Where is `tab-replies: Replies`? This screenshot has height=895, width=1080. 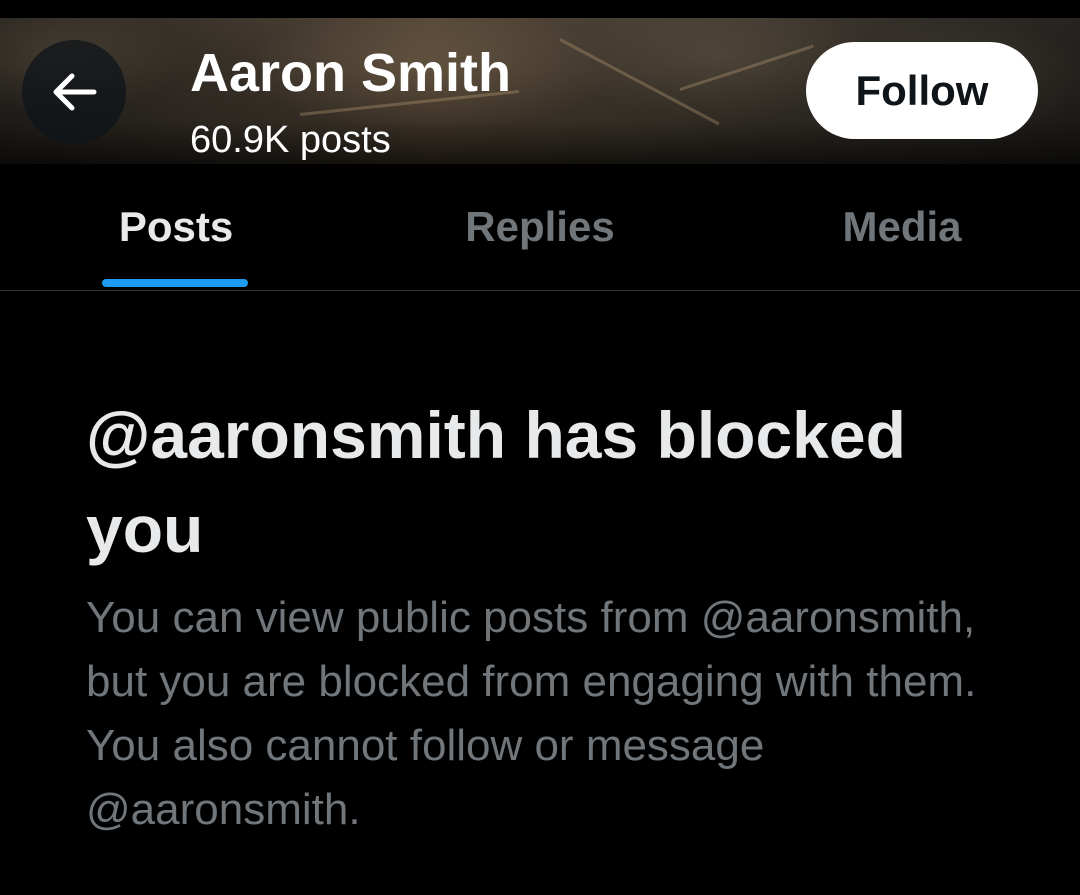
tab-replies: Replies is located at coordinates (540, 227).